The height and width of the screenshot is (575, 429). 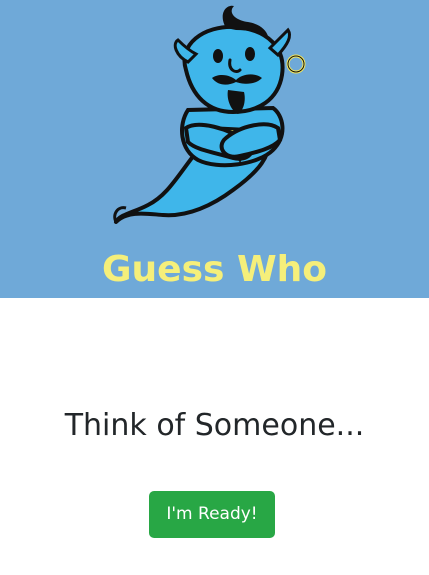 I want to click on app-title: Guess Who, so click(x=214, y=269).